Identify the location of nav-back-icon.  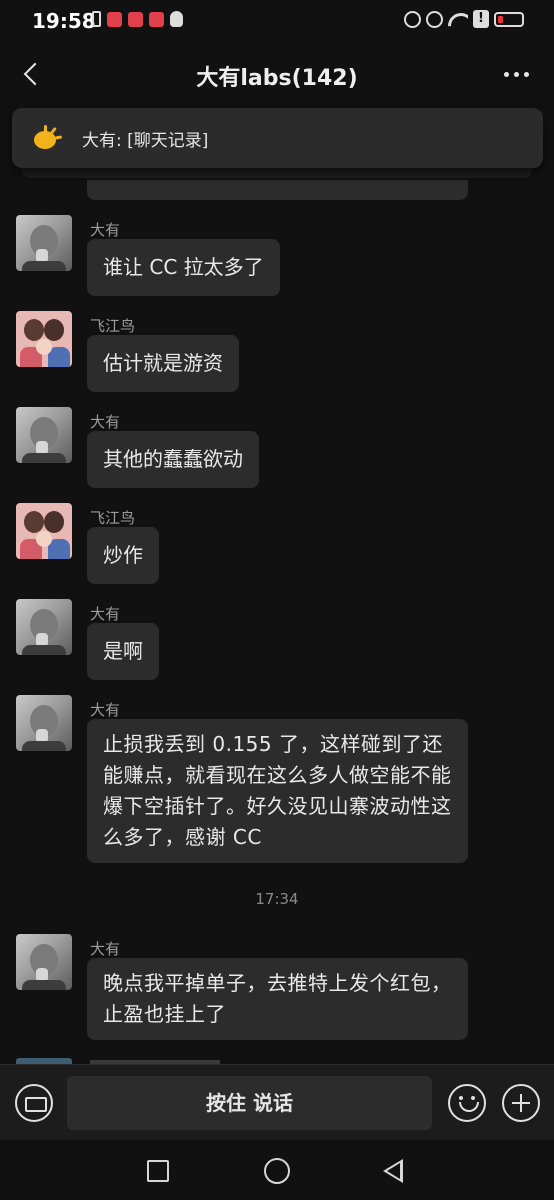
(393, 1171).